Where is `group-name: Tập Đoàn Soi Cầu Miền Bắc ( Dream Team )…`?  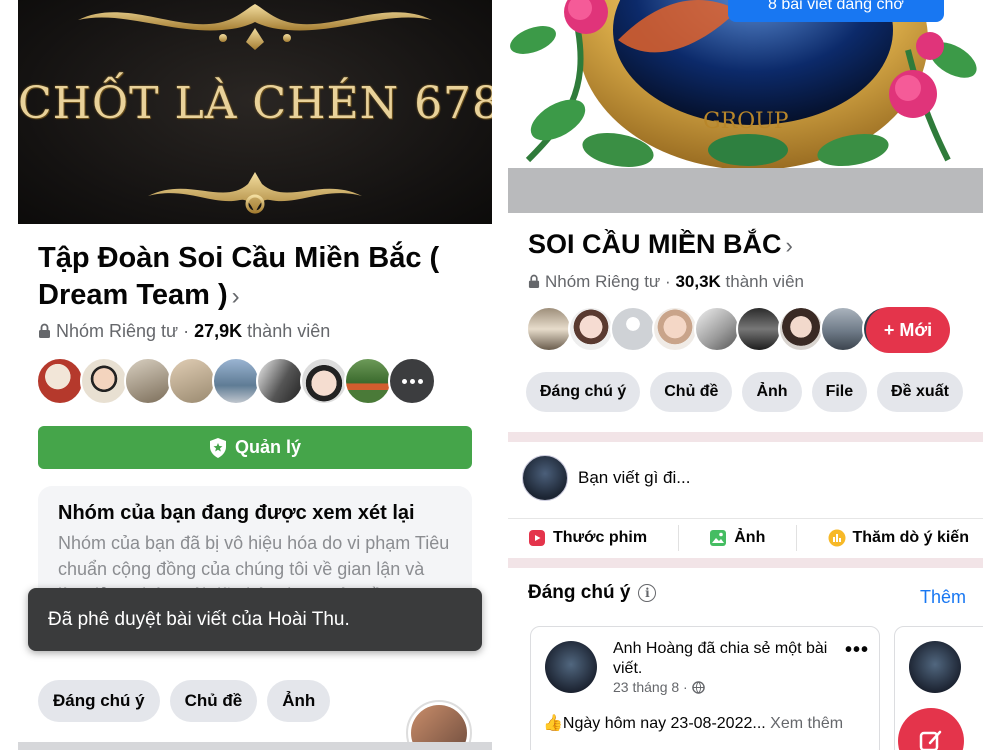
group-name: Tập Đoàn Soi Cầu Miền Bắc ( Dream Team )… is located at coordinates (258, 277).